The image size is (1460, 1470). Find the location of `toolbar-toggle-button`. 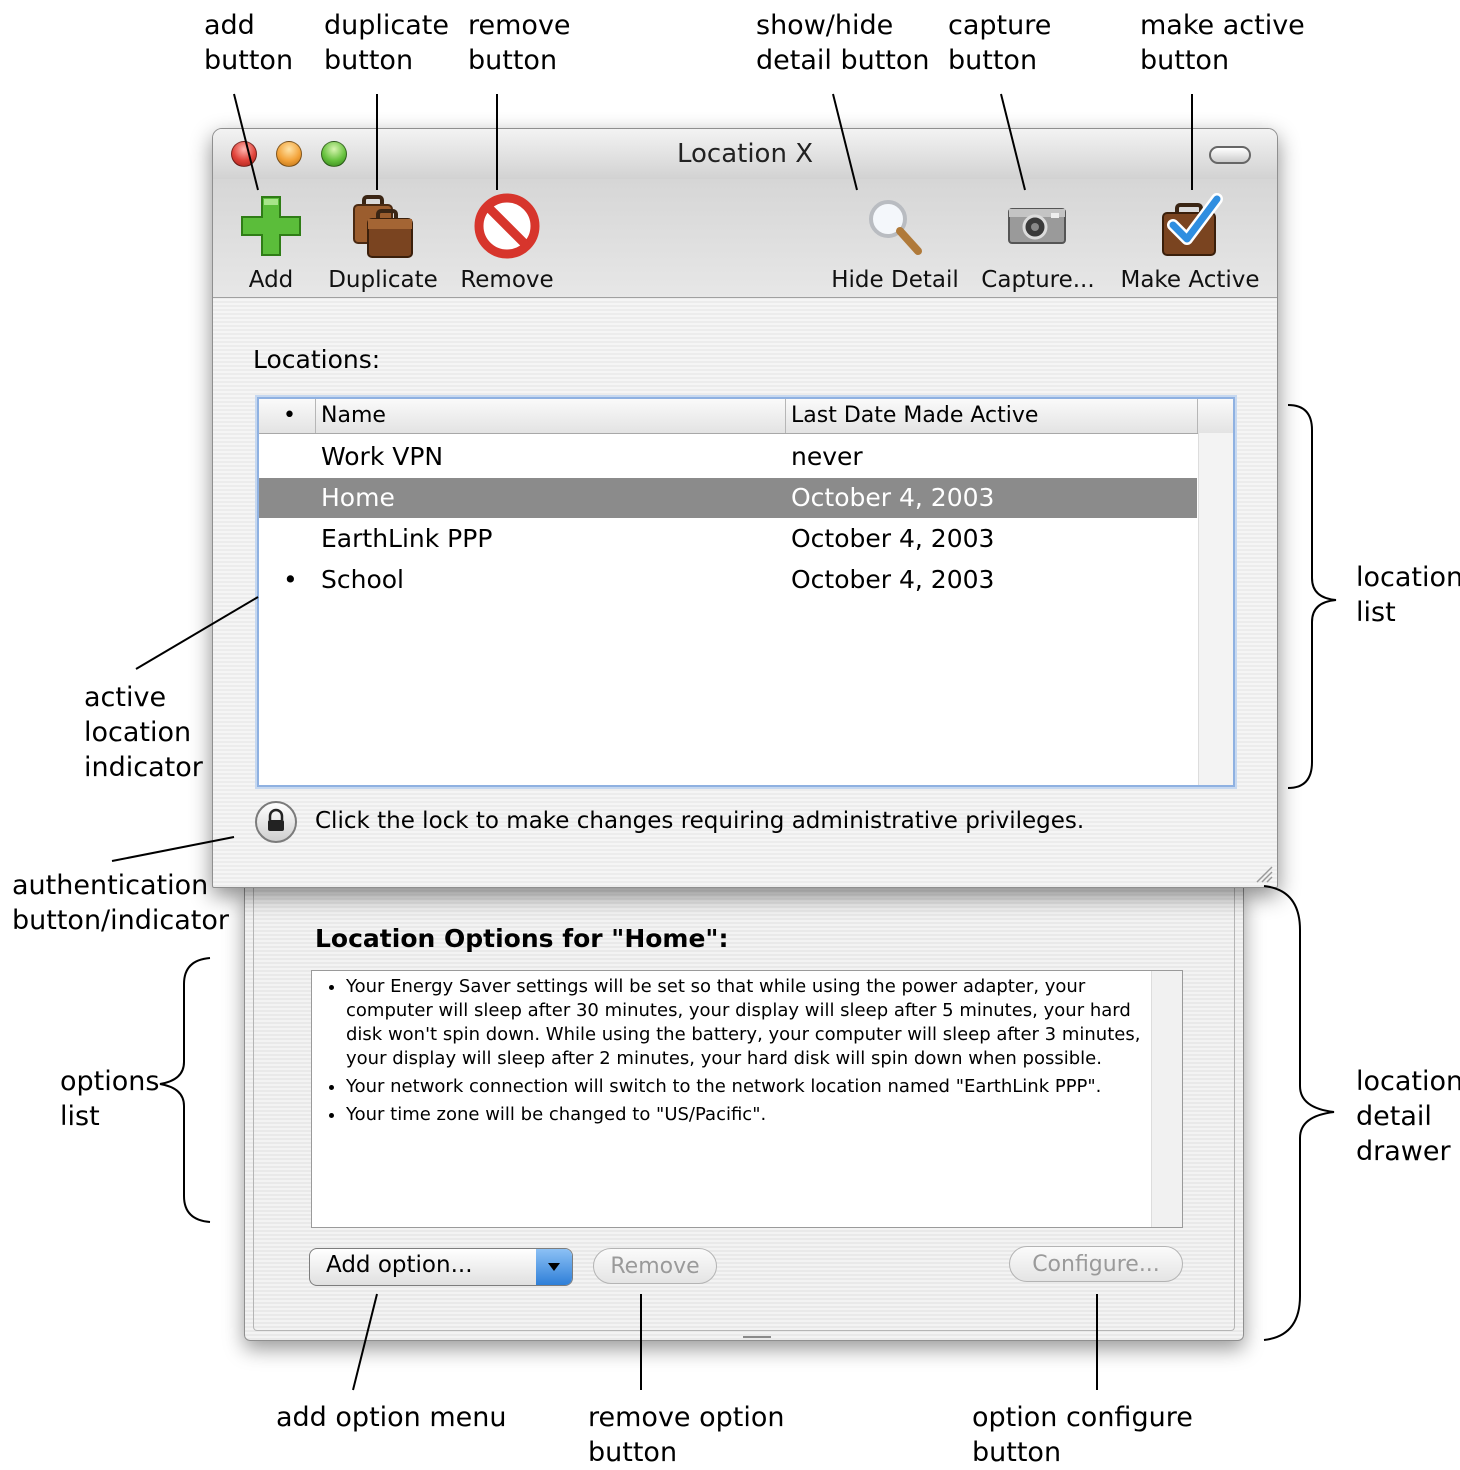

toolbar-toggle-button is located at coordinates (1230, 155).